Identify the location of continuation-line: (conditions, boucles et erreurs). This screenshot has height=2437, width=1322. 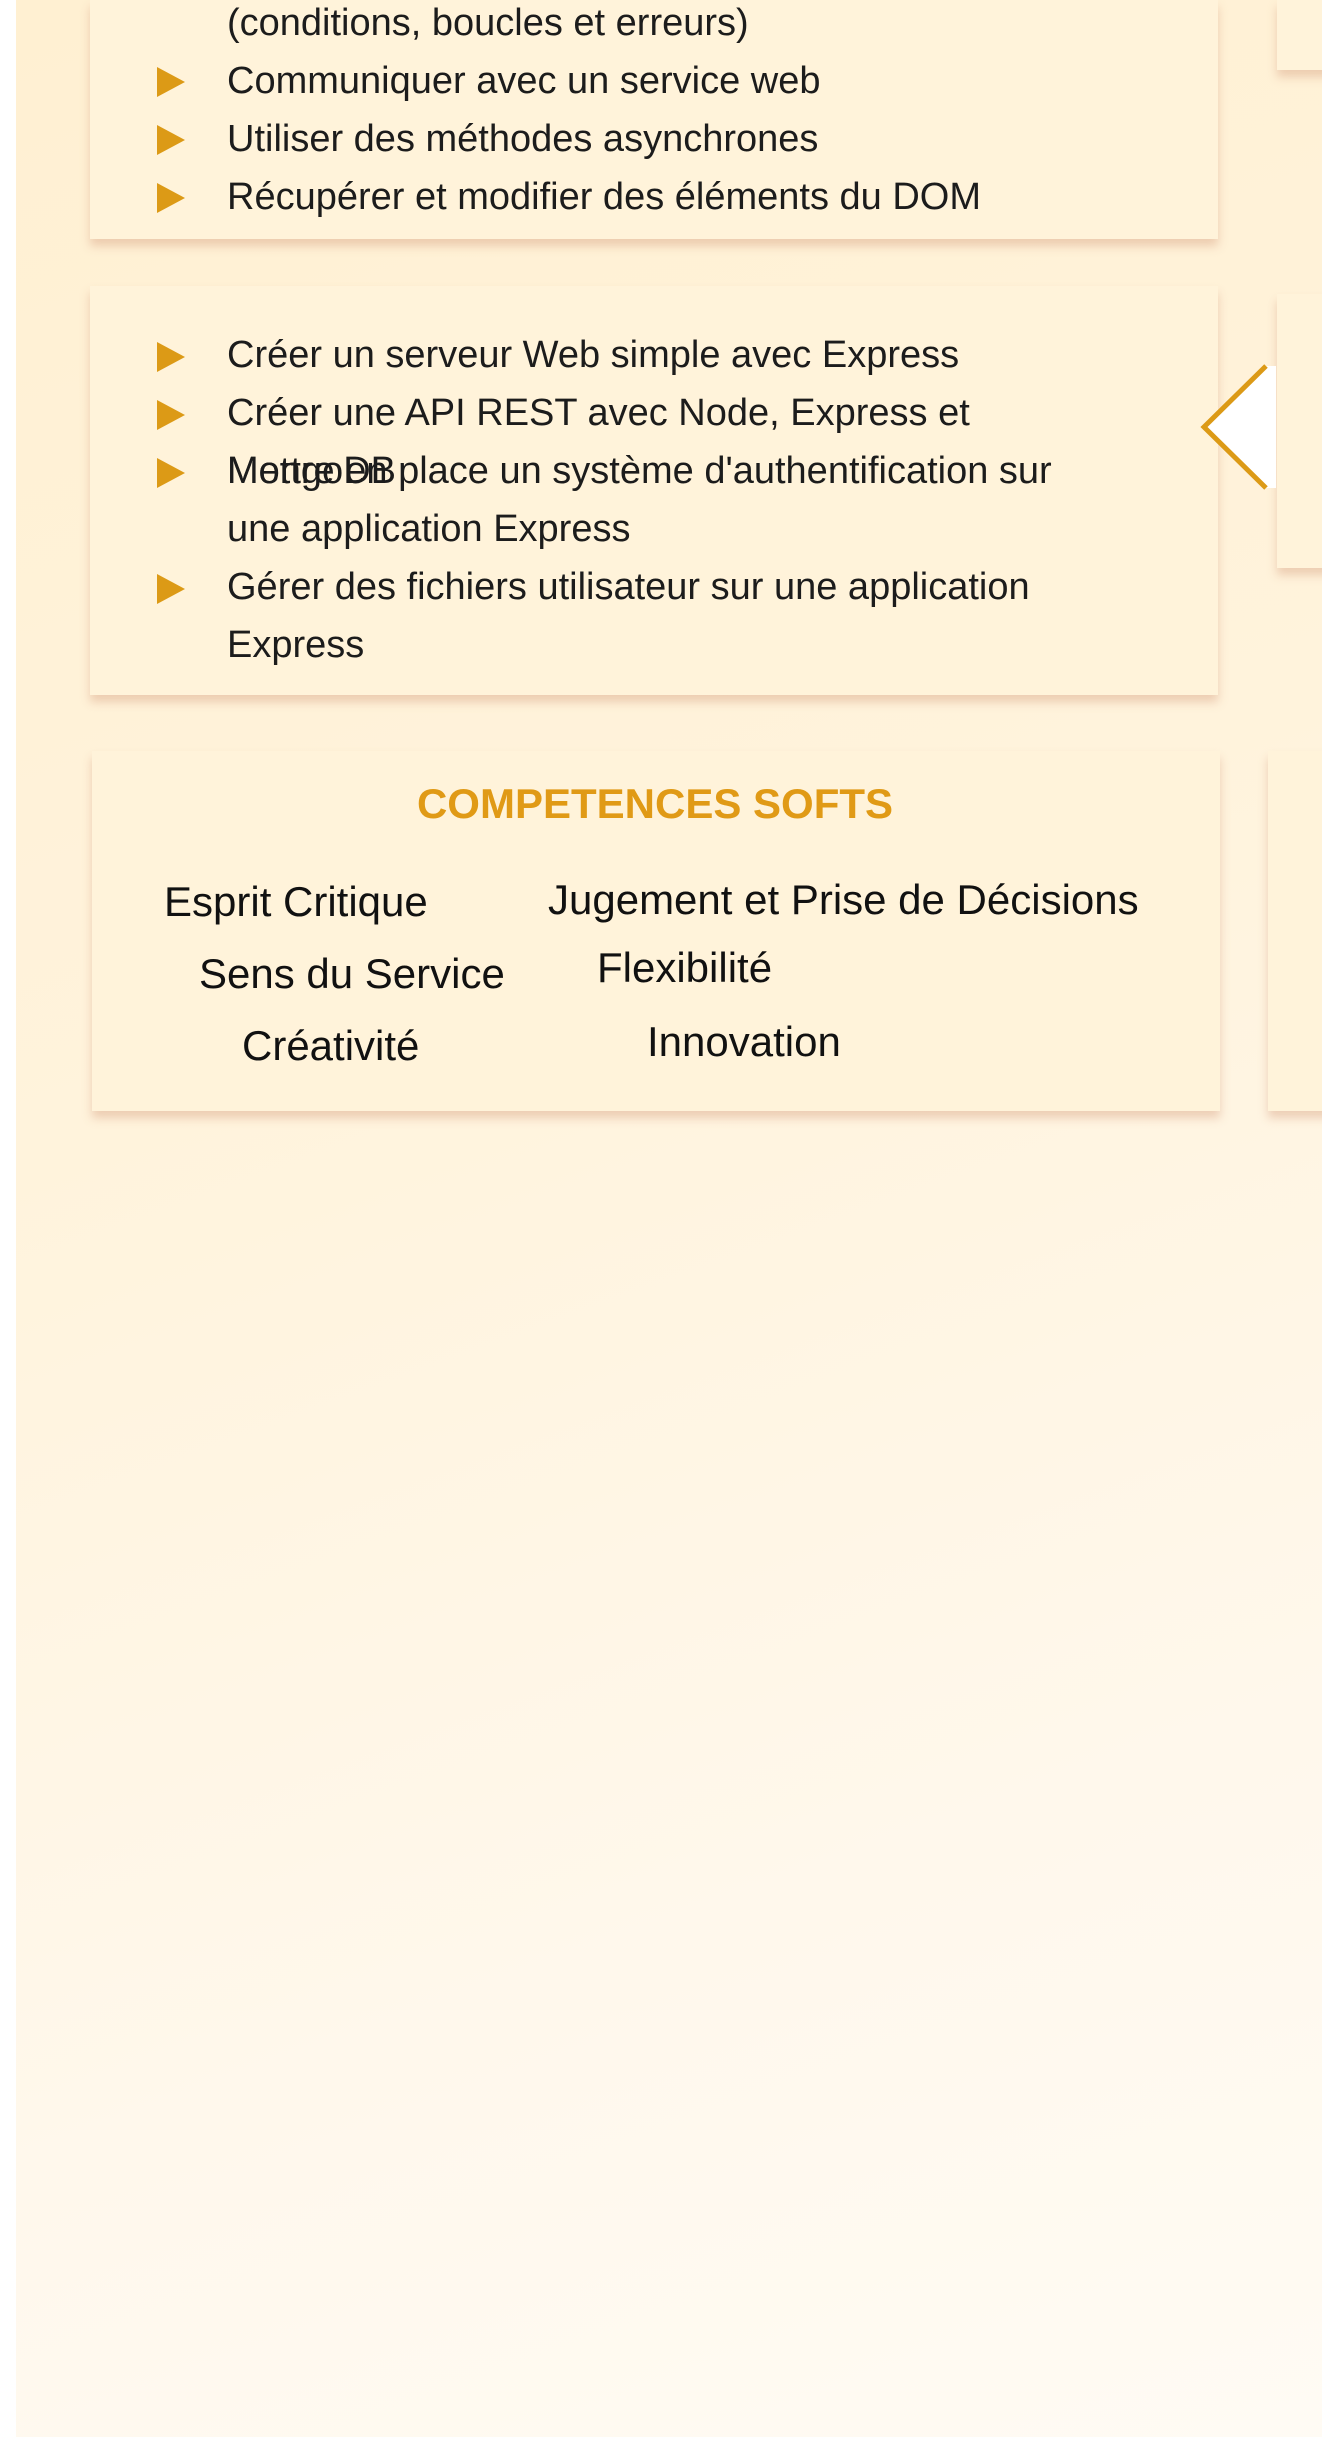
(488, 23).